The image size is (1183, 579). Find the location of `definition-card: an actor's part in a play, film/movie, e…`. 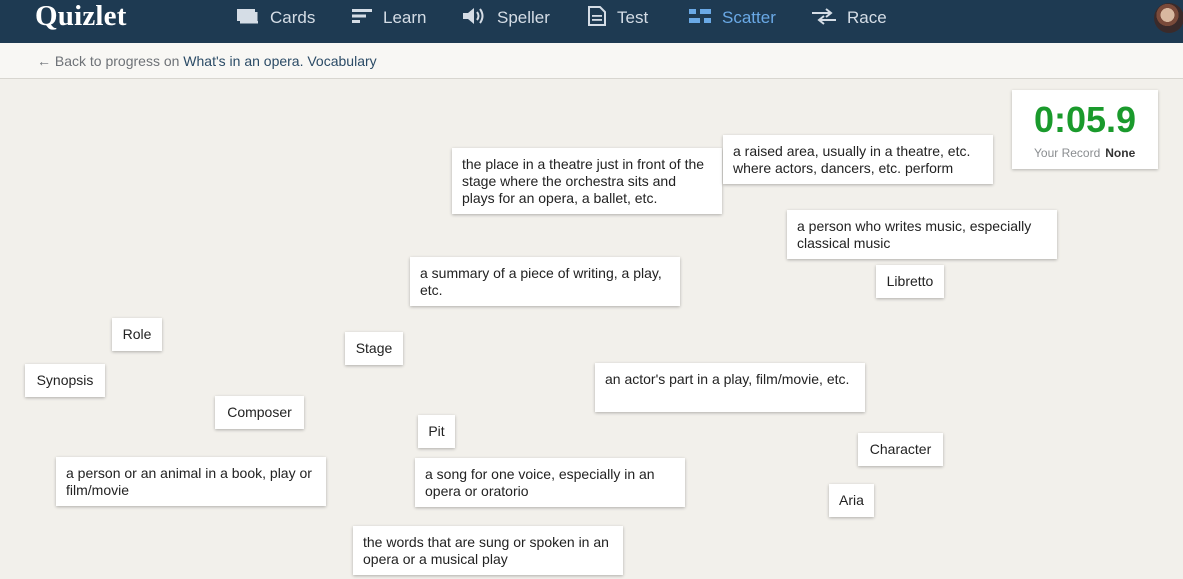

definition-card: an actor's part in a play, film/movie, e… is located at coordinates (730, 387).